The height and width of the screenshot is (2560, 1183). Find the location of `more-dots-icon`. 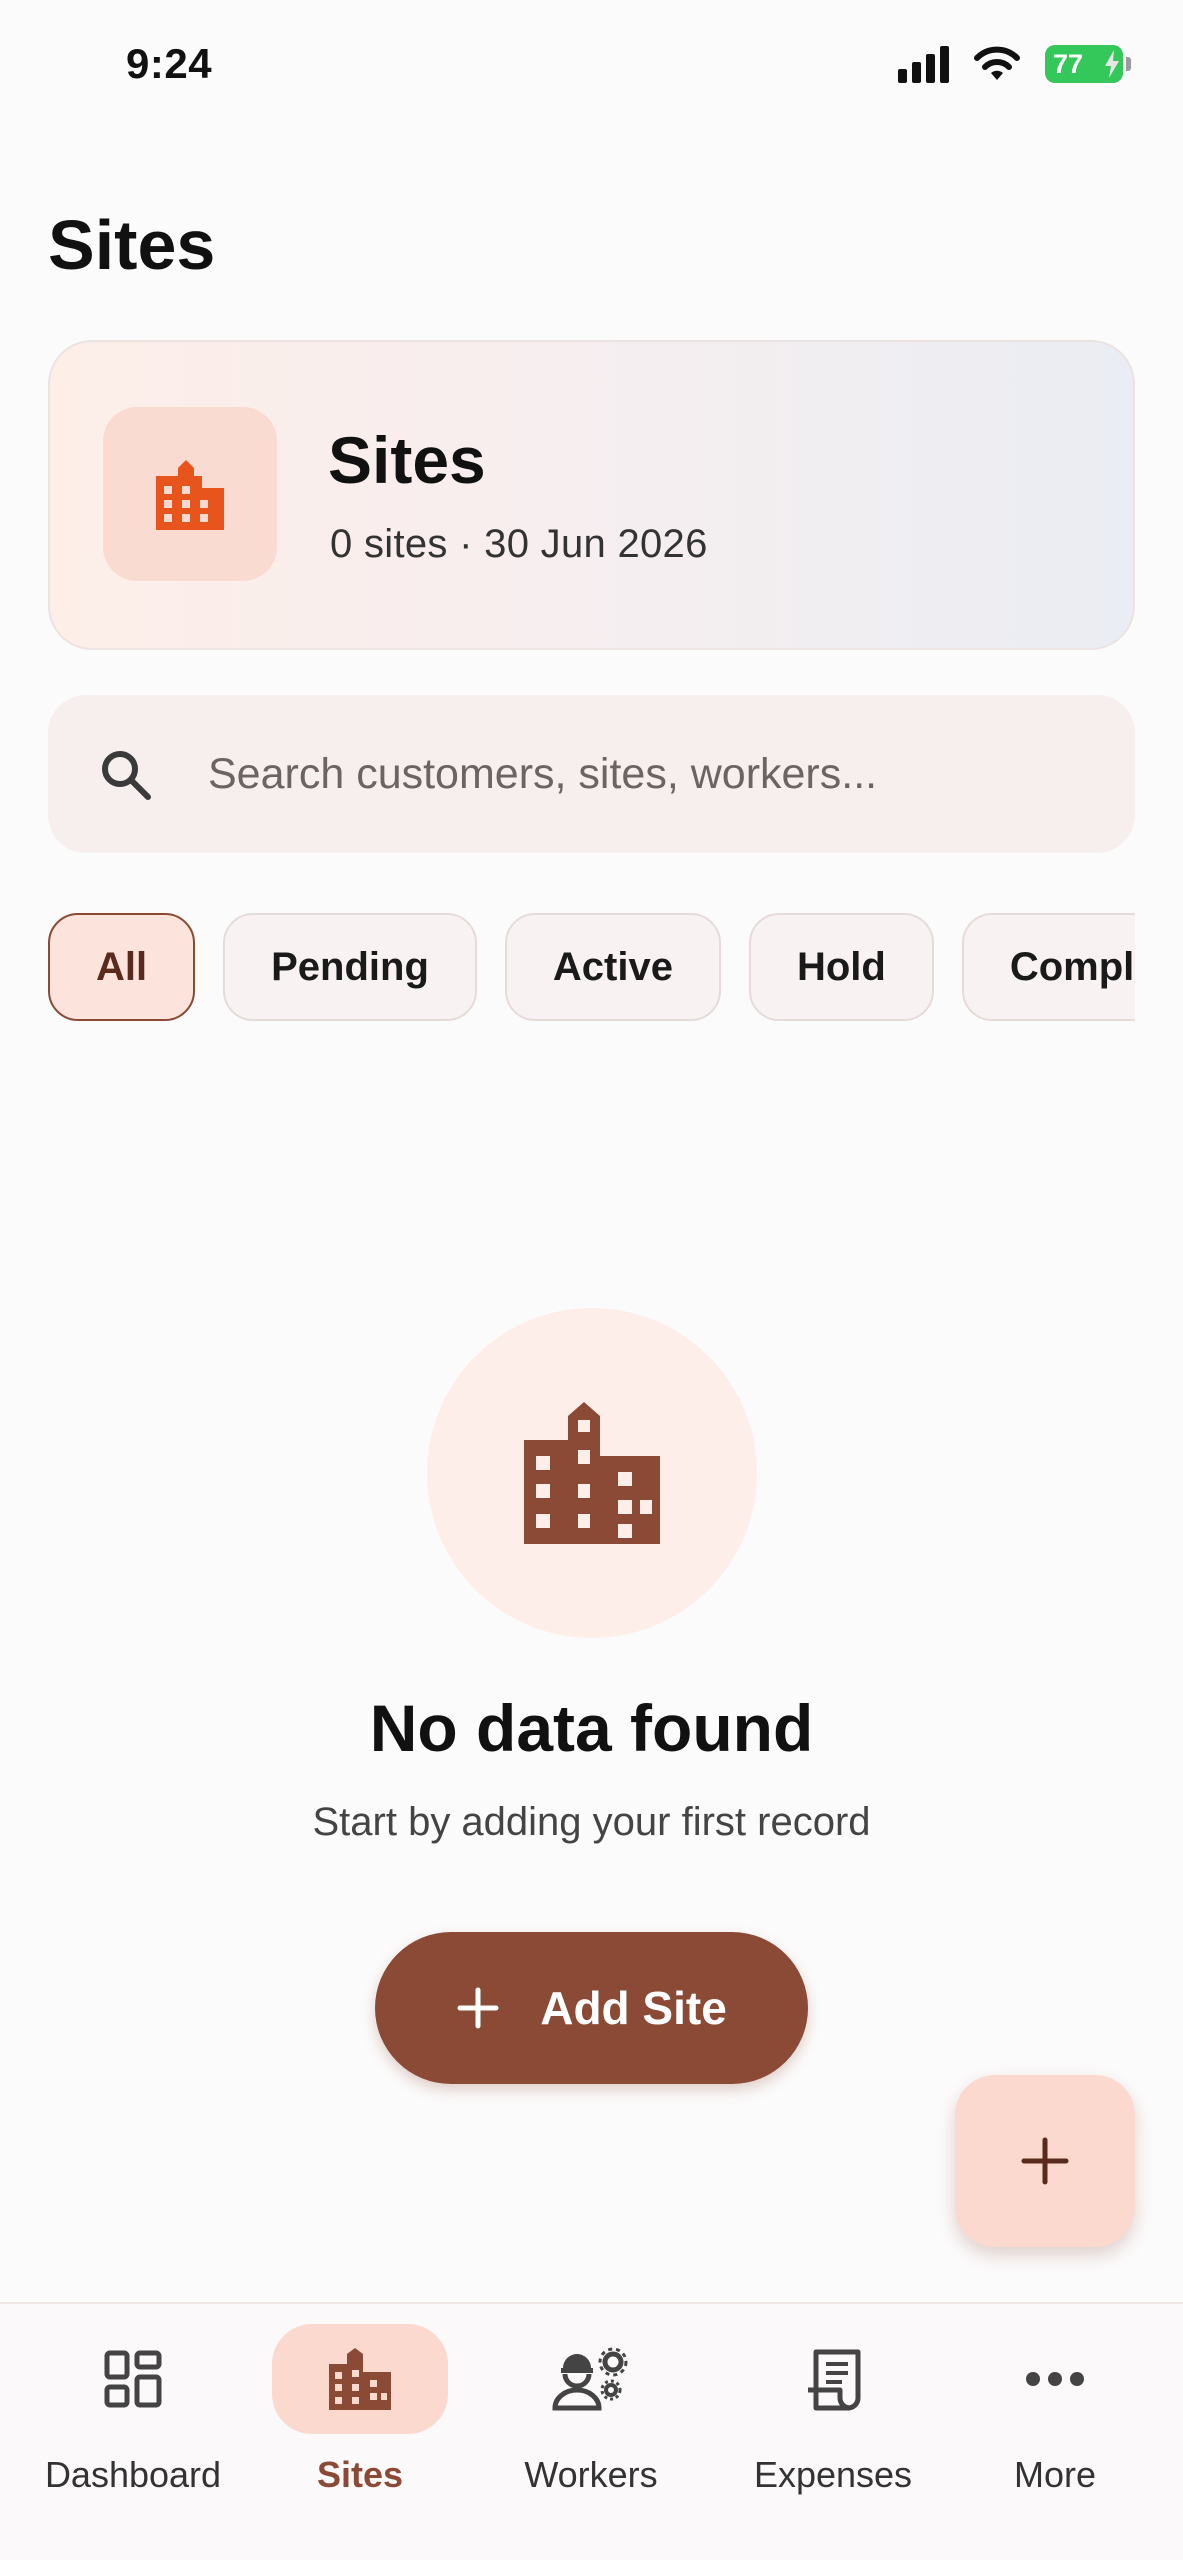

more-dots-icon is located at coordinates (1055, 2379).